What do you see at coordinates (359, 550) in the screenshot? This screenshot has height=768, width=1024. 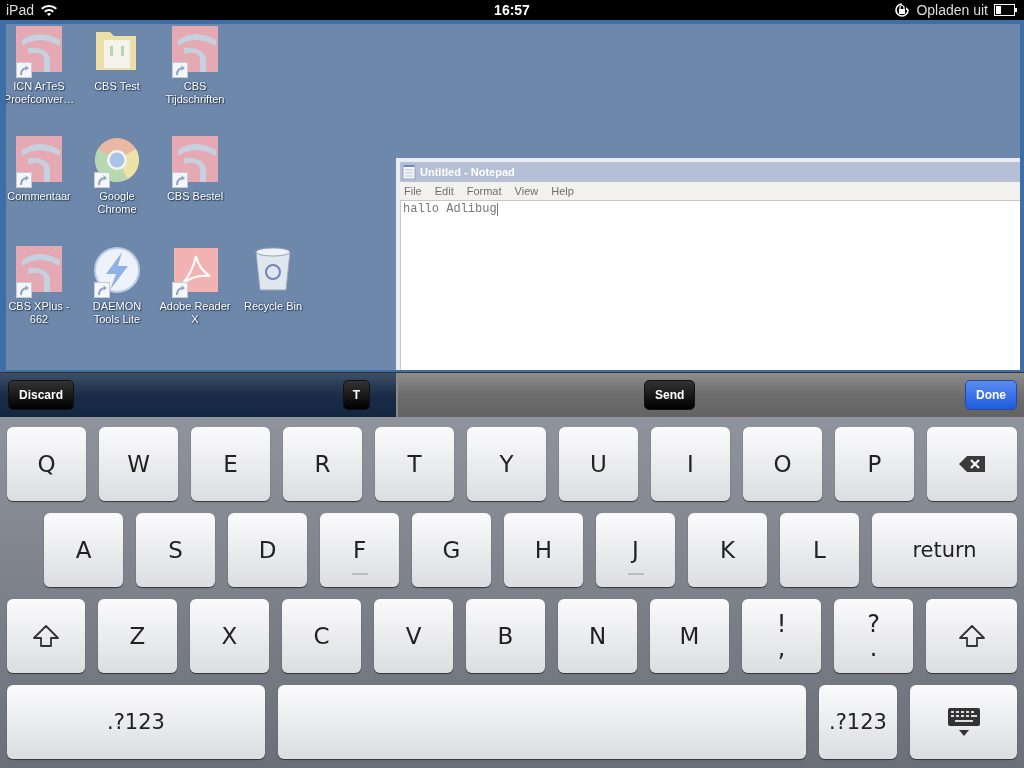 I see `letter-key: F` at bounding box center [359, 550].